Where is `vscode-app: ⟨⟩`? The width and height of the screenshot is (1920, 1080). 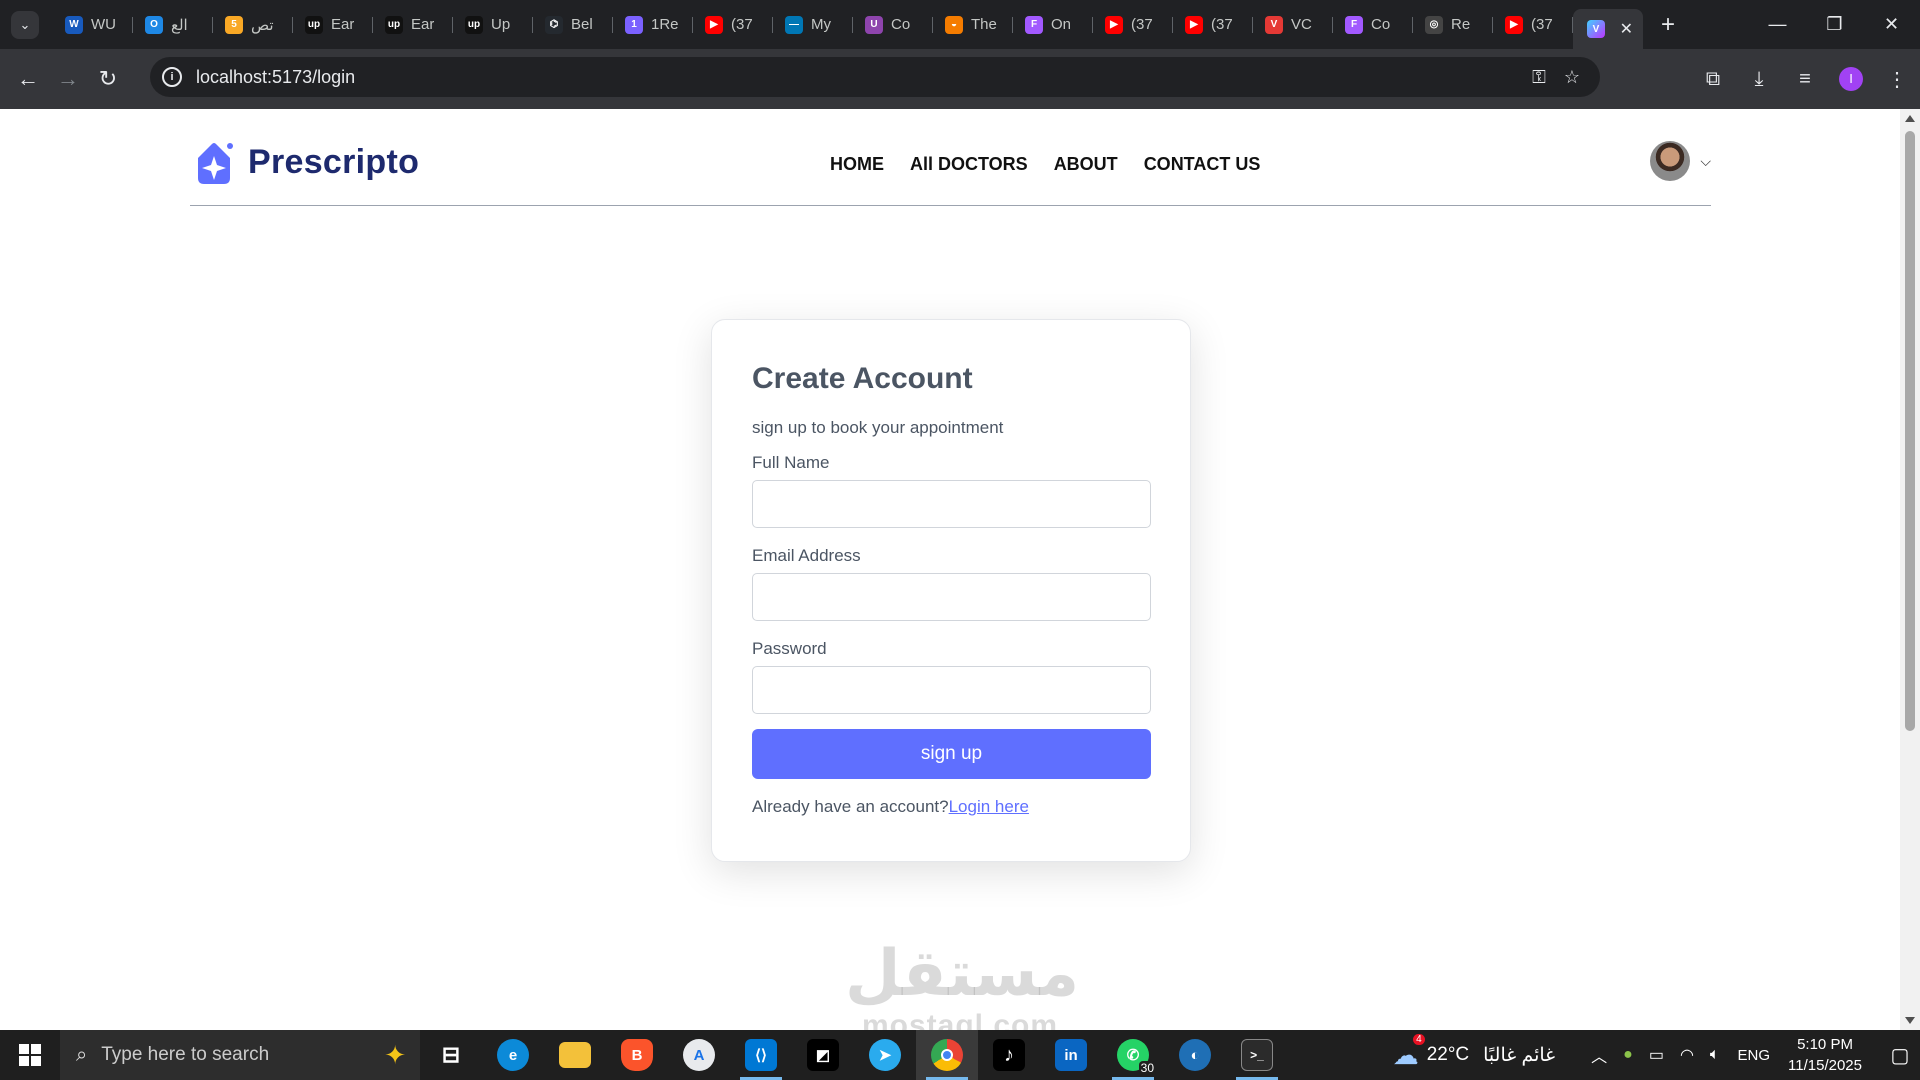 vscode-app: ⟨⟩ is located at coordinates (761, 1055).